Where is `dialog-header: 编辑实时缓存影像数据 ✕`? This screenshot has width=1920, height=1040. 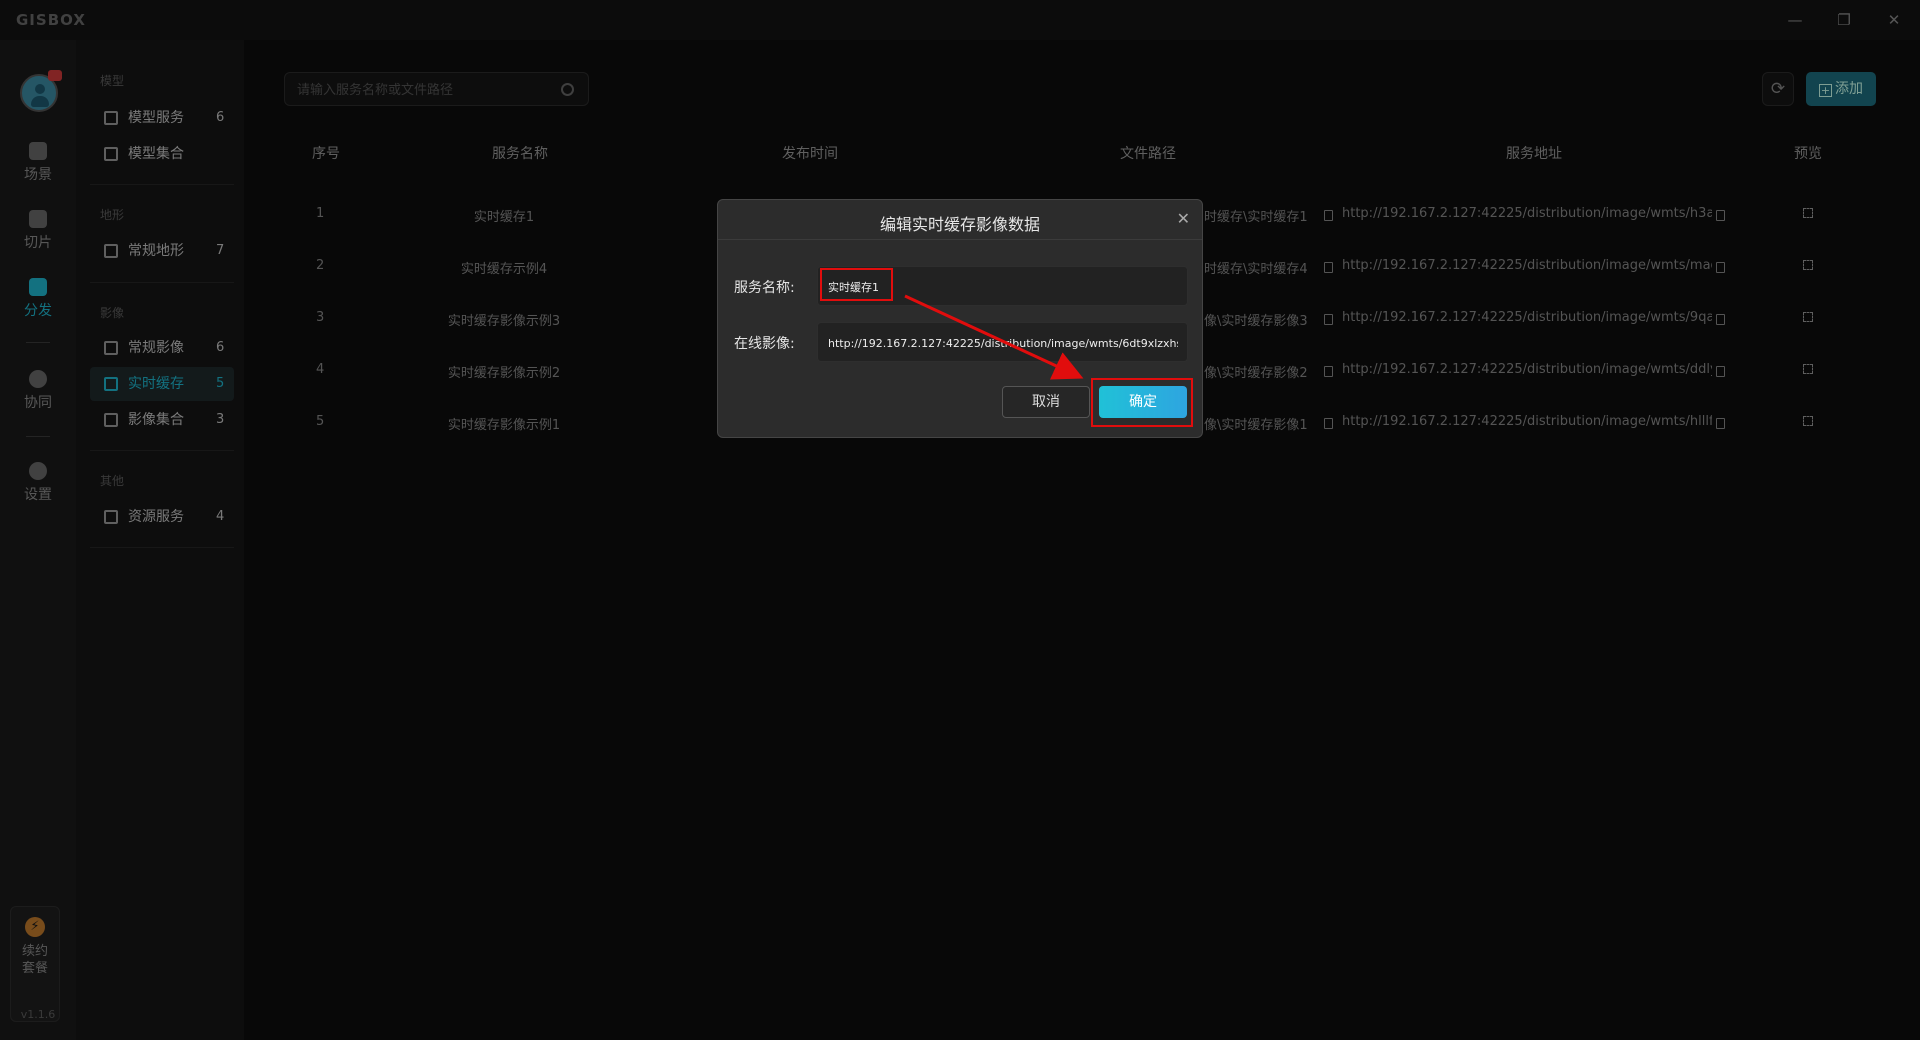 dialog-header: 编辑实时缓存影像数据 ✕ is located at coordinates (960, 220).